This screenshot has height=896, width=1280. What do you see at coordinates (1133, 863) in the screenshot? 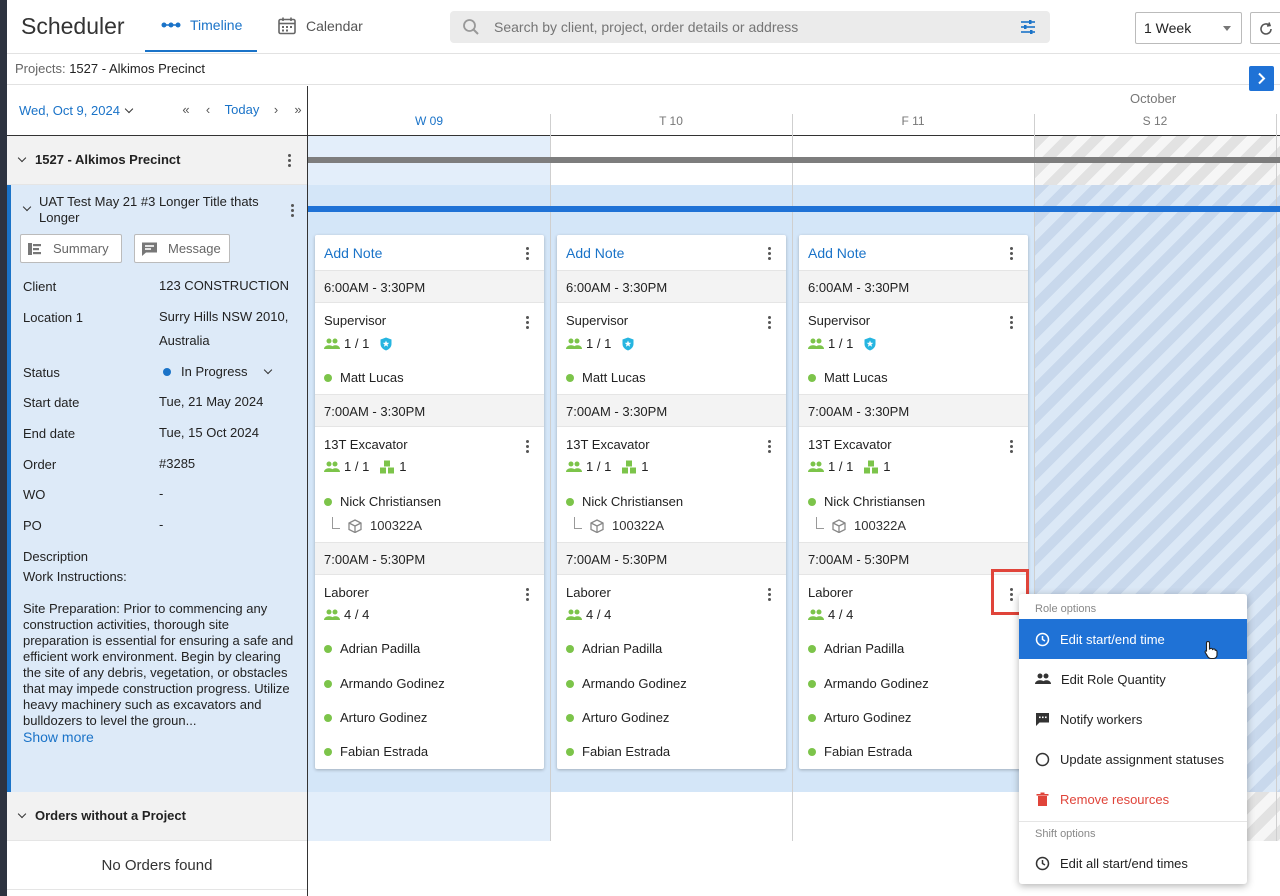
I see `menu-item-edit-all-start-end-times: Edit all start/end times` at bounding box center [1133, 863].